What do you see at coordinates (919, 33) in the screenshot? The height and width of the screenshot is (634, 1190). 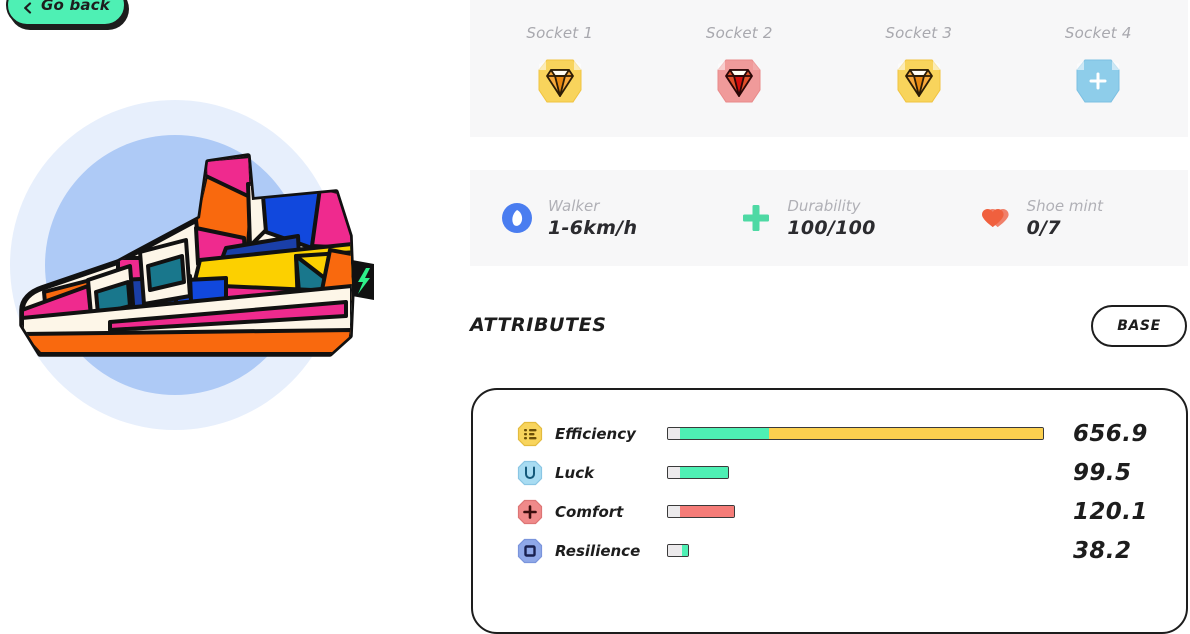 I see `socket-label: Socket 3` at bounding box center [919, 33].